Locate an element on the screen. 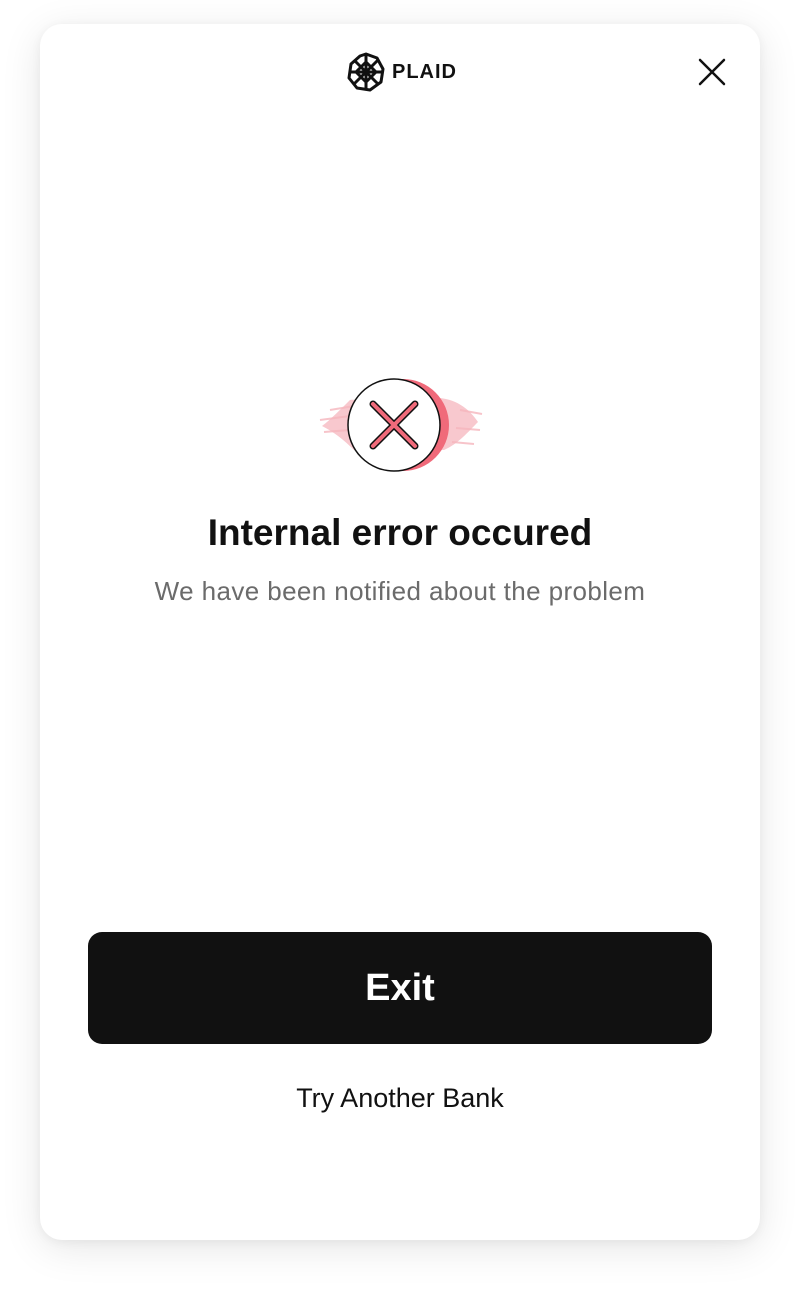 This screenshot has height=1296, width=800. error-x-icon is located at coordinates (401, 425).